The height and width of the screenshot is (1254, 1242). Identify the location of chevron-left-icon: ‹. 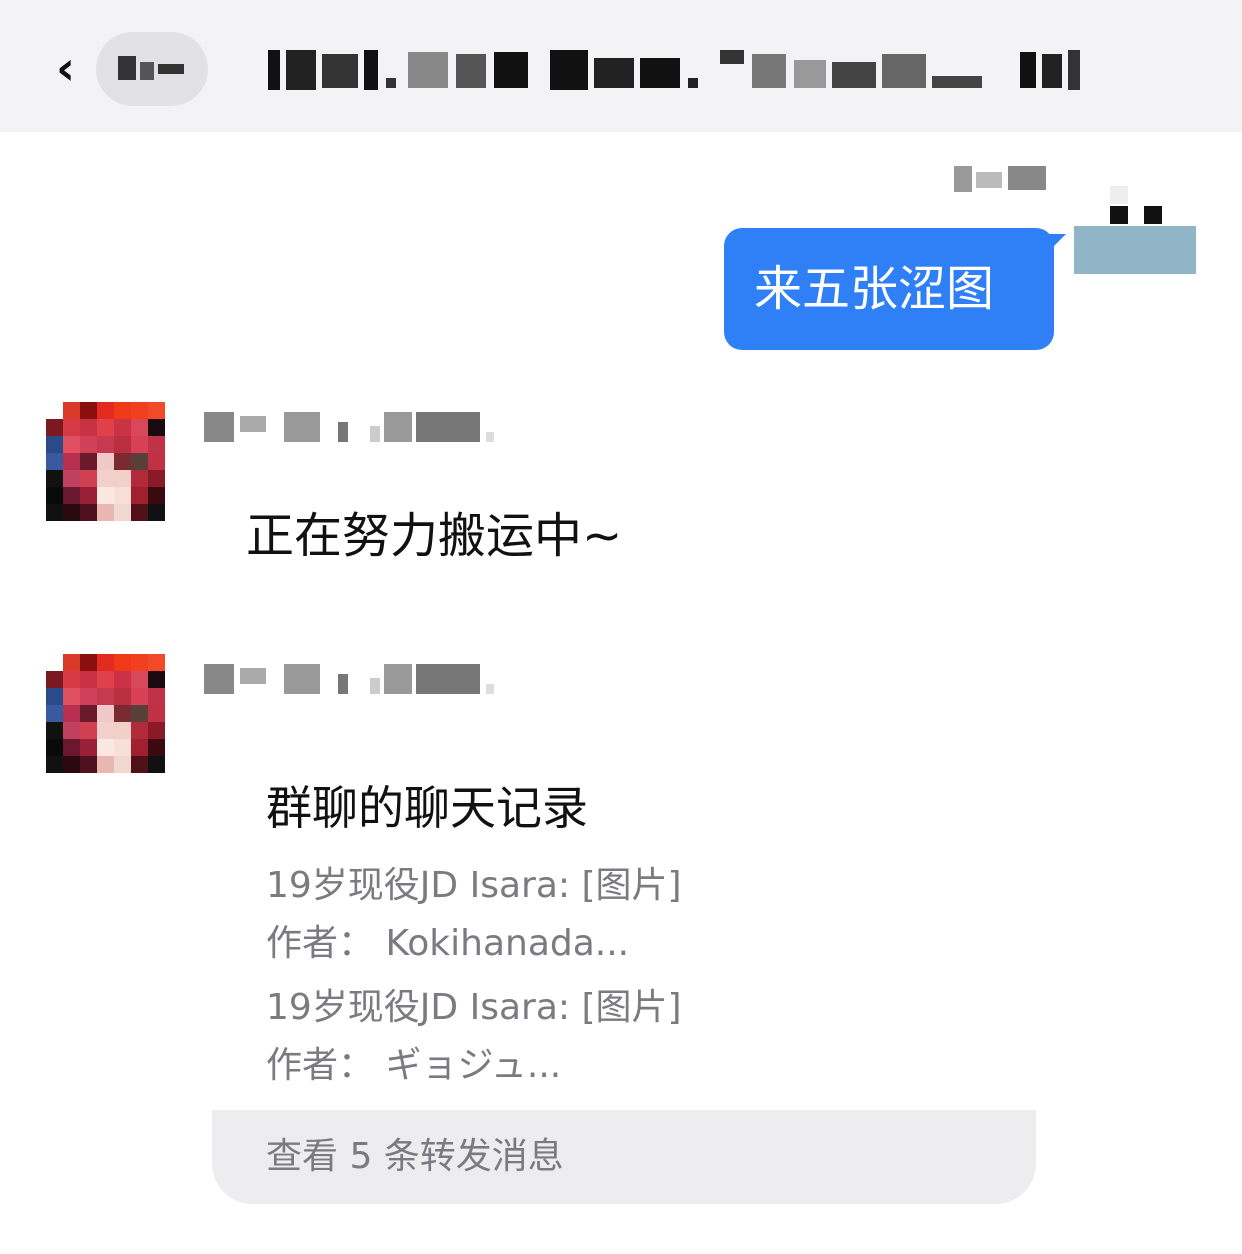
(71, 68).